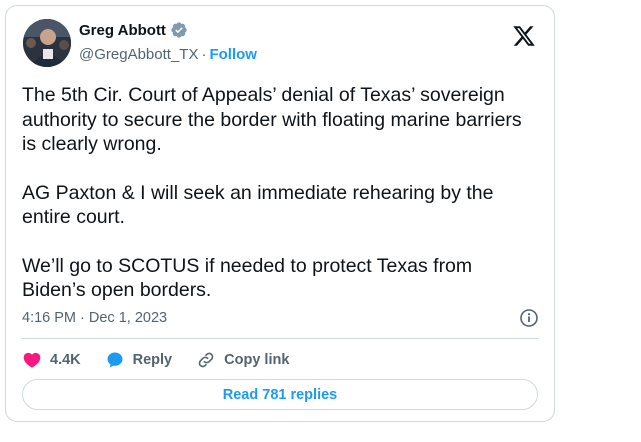 This screenshot has height=442, width=641. What do you see at coordinates (138, 54) in the screenshot?
I see `author-handle: @GregAbbott_TX` at bounding box center [138, 54].